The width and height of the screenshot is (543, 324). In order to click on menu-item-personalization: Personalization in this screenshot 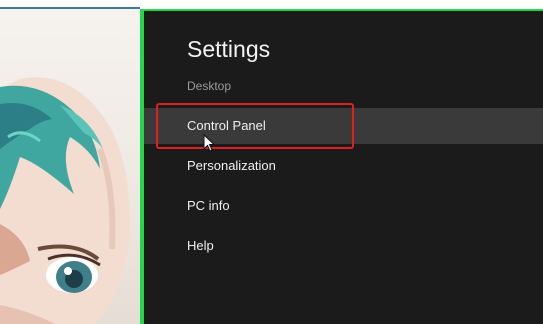, I will do `click(343, 166)`.